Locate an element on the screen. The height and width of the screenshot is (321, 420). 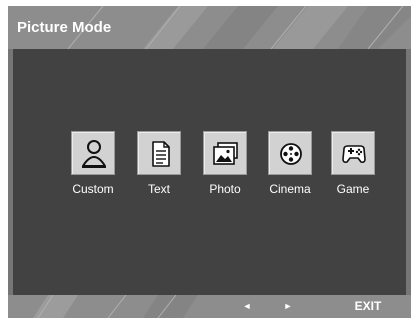
mode-photo: Photo is located at coordinates (226, 166).